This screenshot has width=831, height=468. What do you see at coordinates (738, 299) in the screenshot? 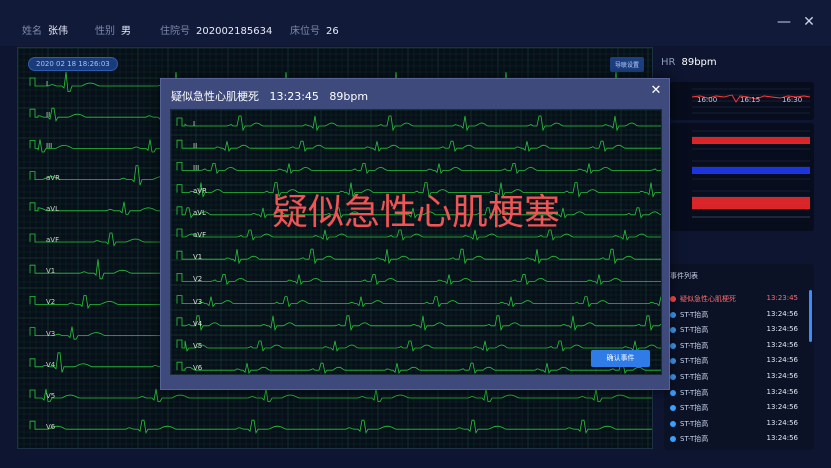
I see `event-row: 疑似急性心肌梗死 13:23:45` at bounding box center [738, 299].